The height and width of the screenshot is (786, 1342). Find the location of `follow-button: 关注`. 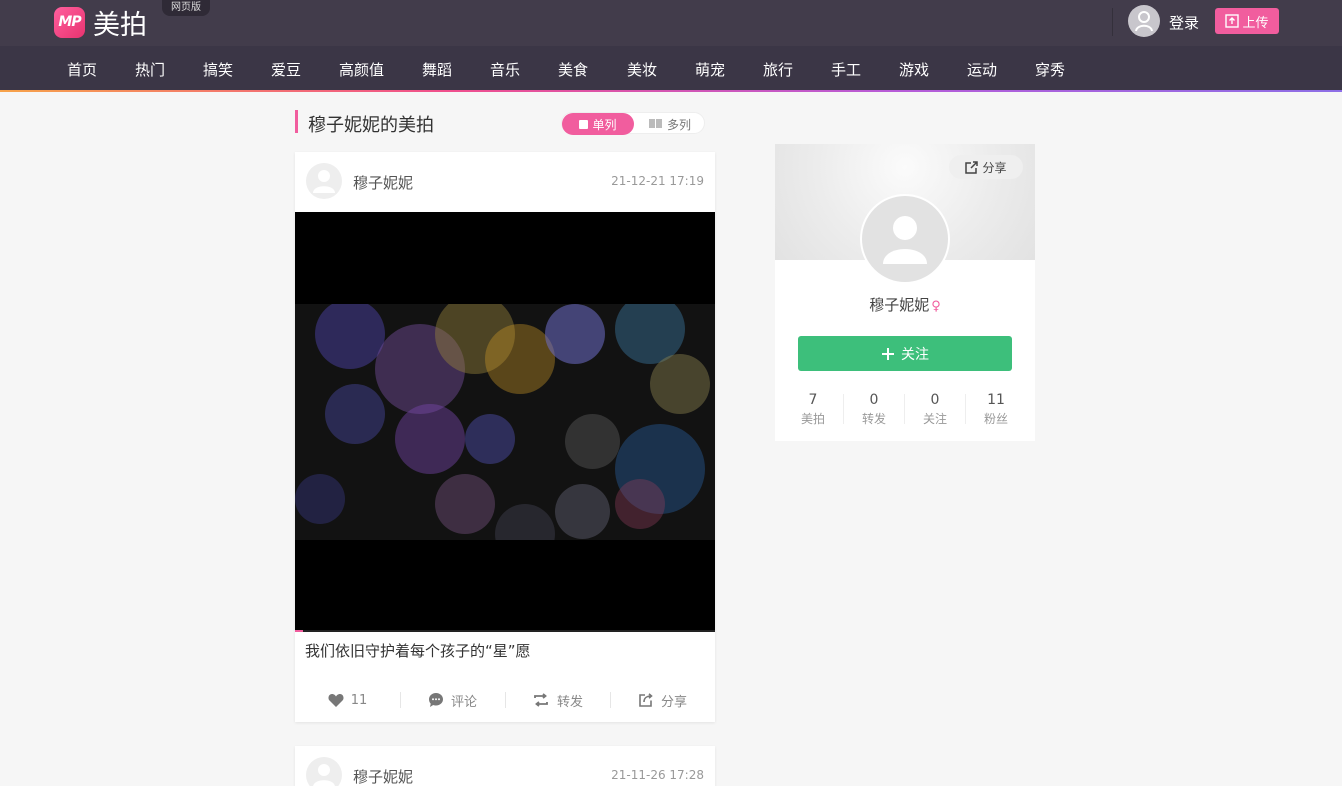

follow-button: 关注 is located at coordinates (905, 353).